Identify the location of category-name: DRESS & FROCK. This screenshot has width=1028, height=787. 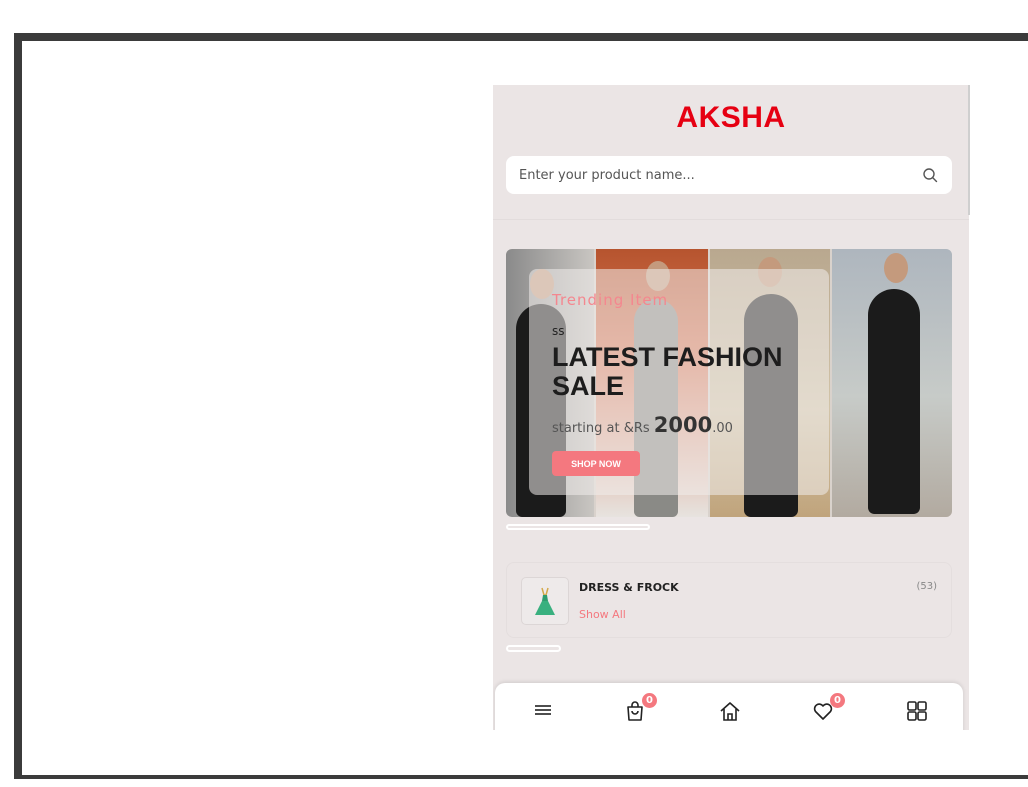
(629, 587).